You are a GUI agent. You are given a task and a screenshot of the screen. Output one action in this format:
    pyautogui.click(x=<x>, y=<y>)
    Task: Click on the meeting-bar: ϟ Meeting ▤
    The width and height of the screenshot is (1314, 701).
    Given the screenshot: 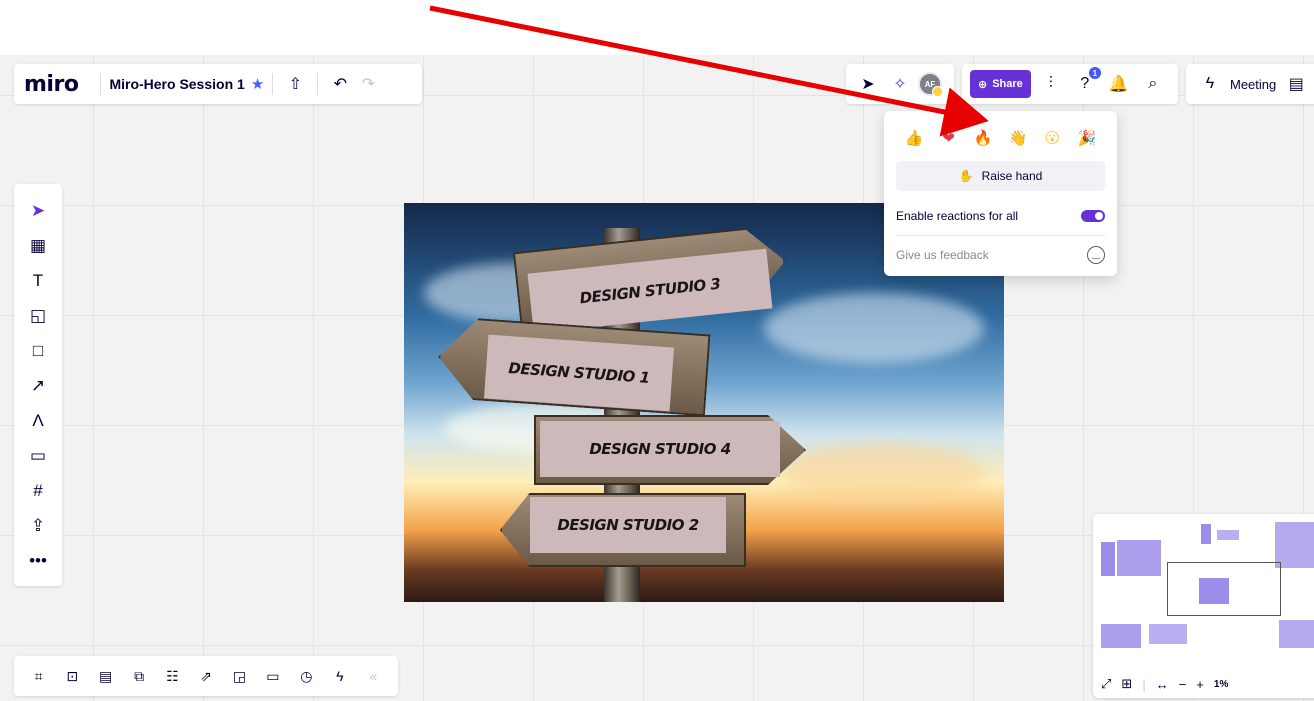 What is the action you would take?
    pyautogui.click(x=1250, y=84)
    